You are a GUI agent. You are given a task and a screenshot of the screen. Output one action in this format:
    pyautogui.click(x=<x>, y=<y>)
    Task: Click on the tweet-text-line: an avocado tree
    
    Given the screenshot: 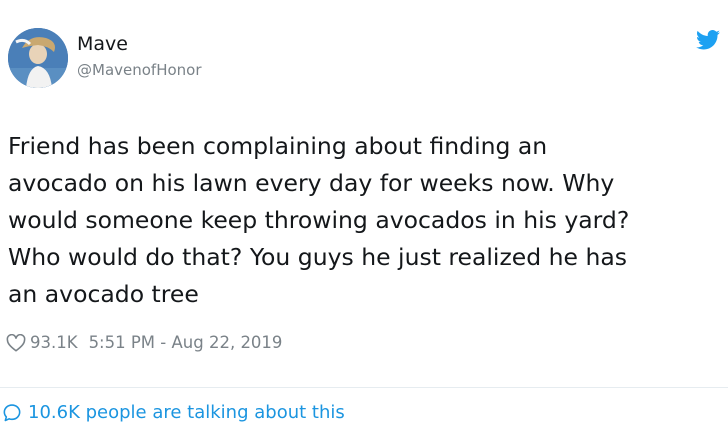 What is the action you would take?
    pyautogui.click(x=103, y=294)
    